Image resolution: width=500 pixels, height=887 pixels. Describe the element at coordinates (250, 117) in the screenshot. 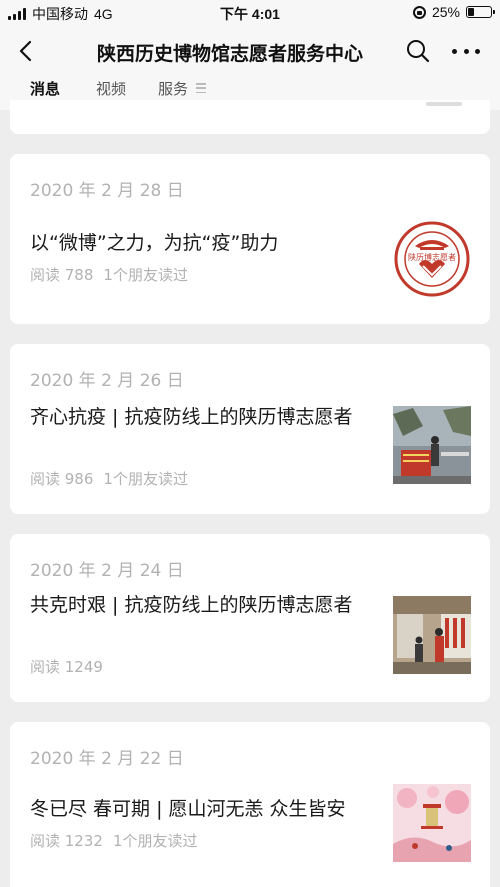

I see `previous-article-card` at that location.